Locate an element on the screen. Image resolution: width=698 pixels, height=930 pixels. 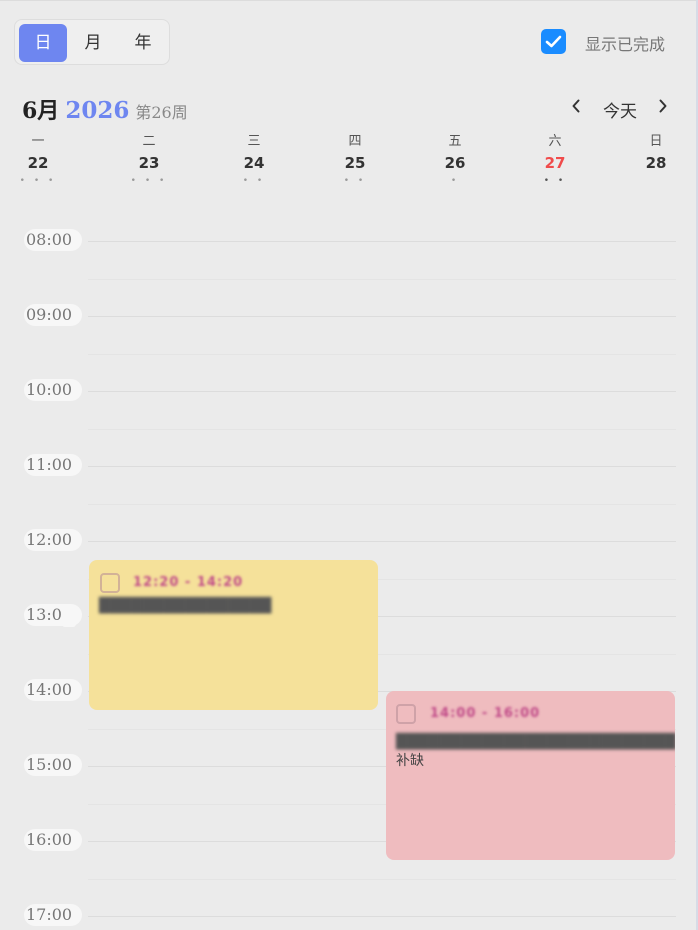
date-number: 24 is located at coordinates (254, 163).